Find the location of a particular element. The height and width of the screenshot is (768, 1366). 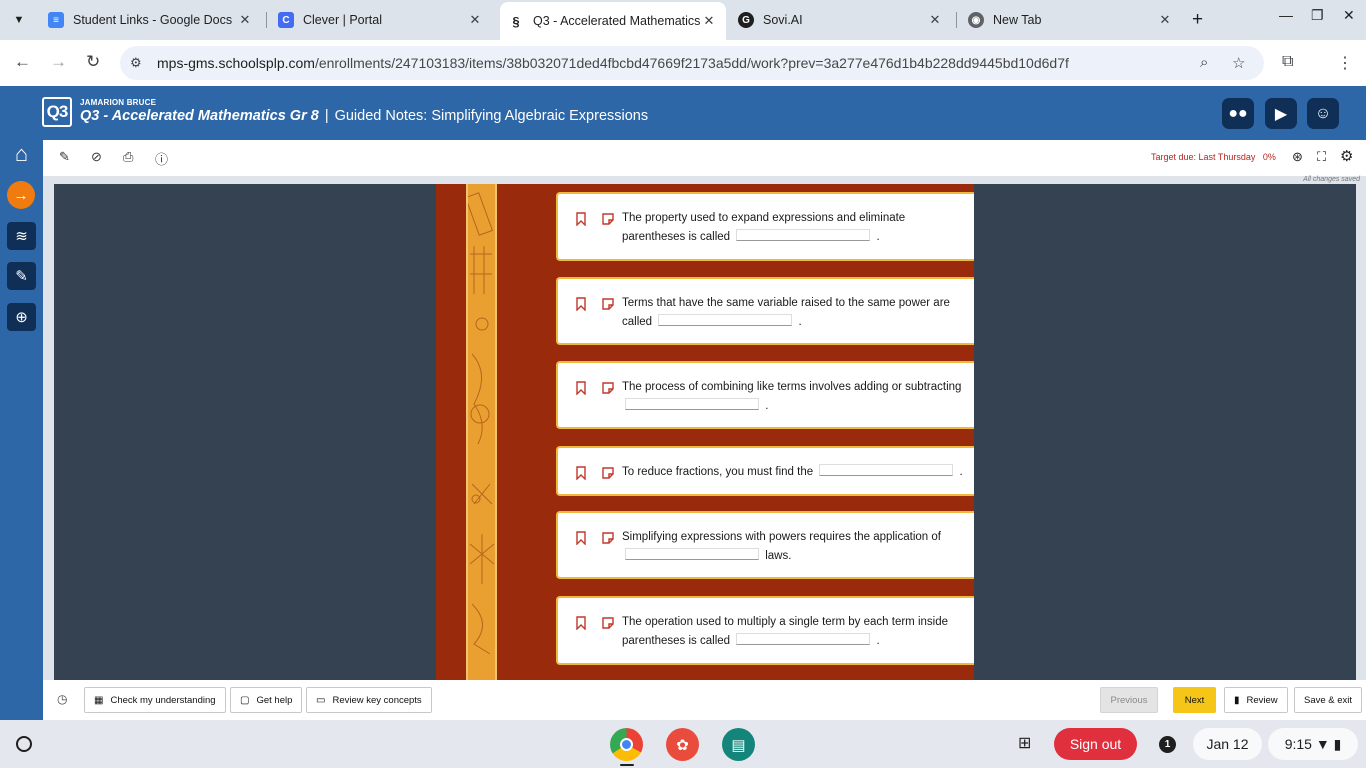

url-host: mps-gms.schoolsplp.com is located at coordinates (236, 63).